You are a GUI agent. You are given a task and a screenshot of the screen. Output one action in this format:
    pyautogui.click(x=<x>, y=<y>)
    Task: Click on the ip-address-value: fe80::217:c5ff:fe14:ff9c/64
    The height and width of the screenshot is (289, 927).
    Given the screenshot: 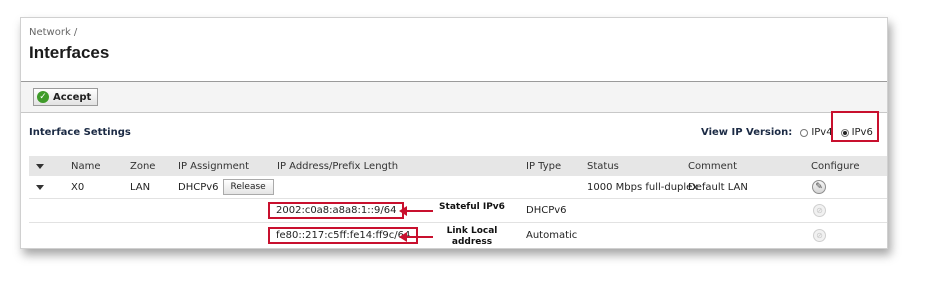 What is the action you would take?
    pyautogui.click(x=343, y=235)
    